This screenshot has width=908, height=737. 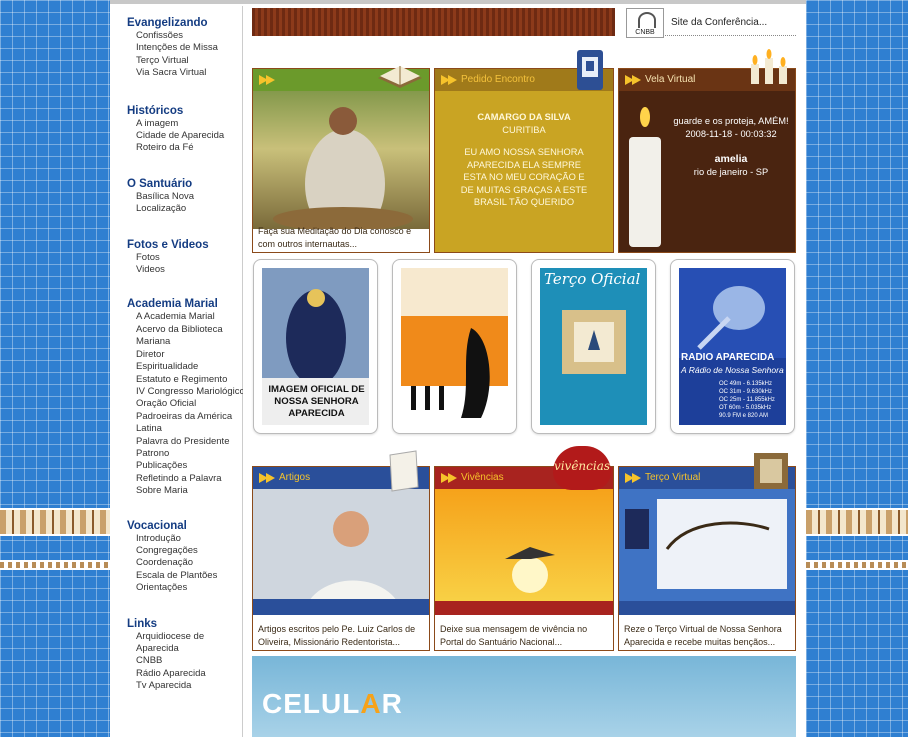 I want to click on left-tile-background, so click(x=55, y=368).